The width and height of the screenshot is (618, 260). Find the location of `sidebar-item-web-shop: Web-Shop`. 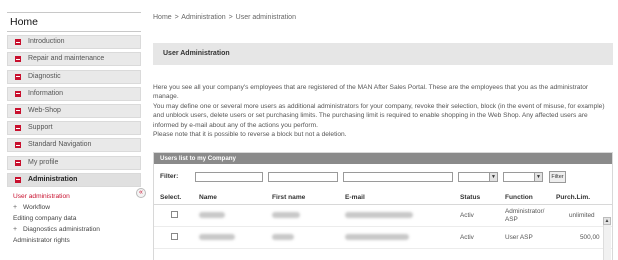

sidebar-item-web-shop: Web-Shop is located at coordinates (74, 110).